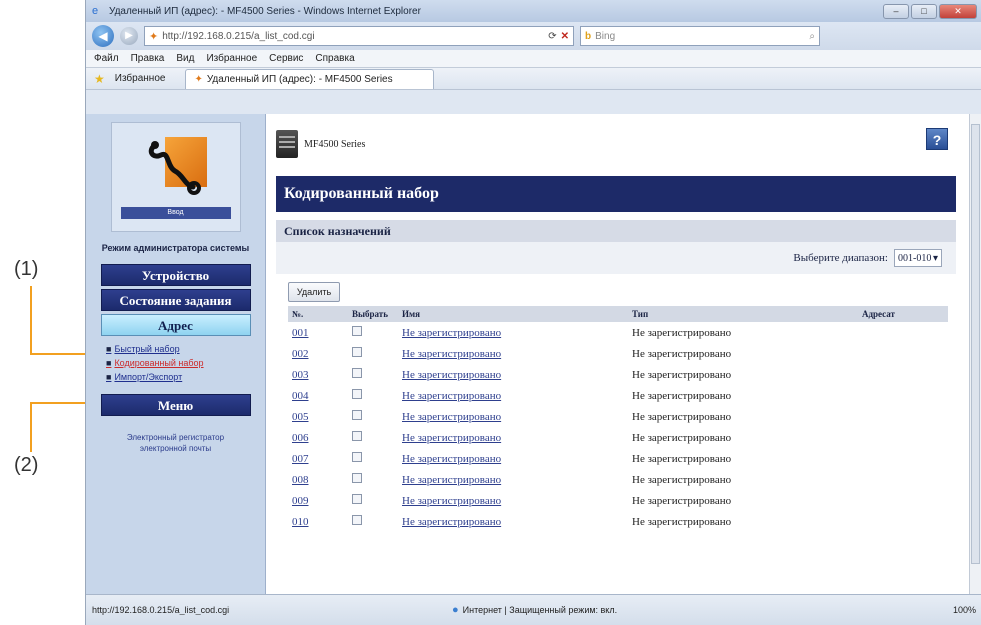  Describe the element at coordinates (318, 479) in the screenshot. I see `row-number: 008` at that location.